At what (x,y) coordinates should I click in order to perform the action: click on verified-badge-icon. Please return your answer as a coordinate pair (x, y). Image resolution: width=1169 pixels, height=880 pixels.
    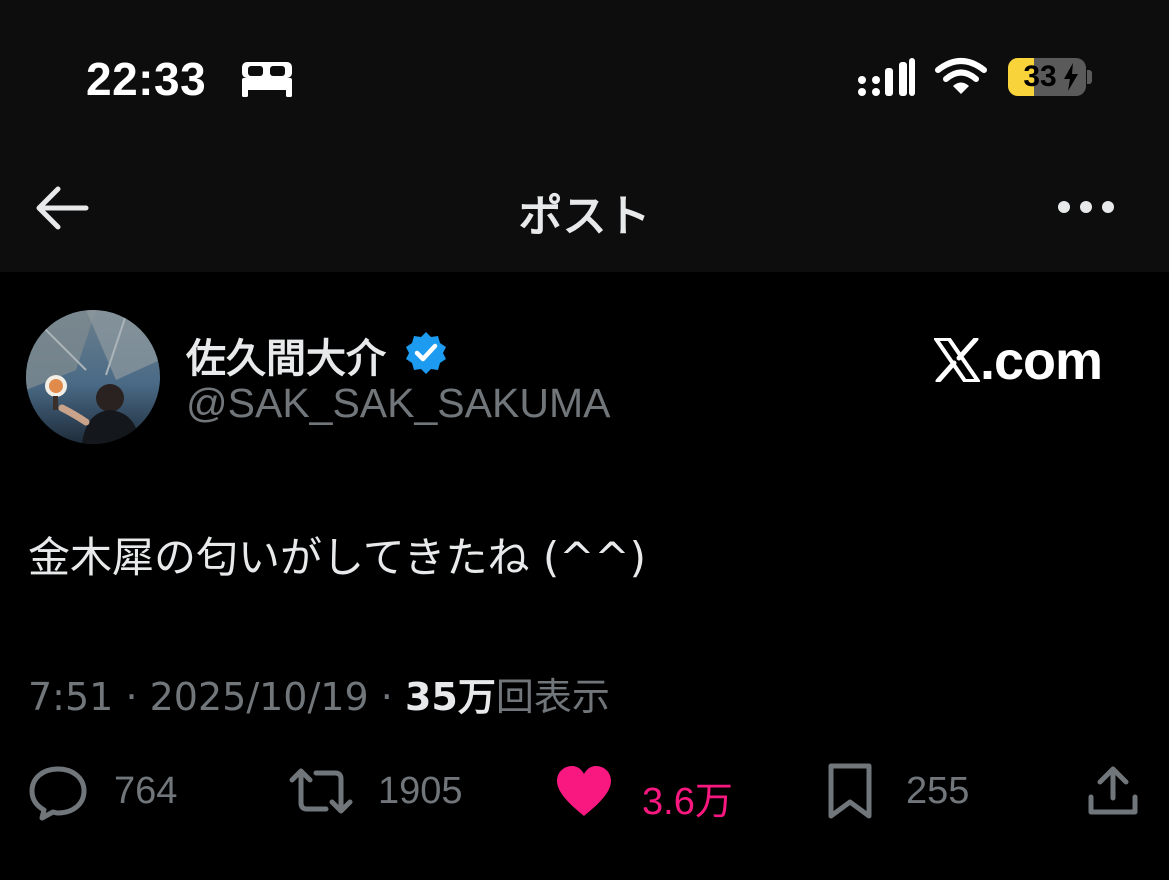
    Looking at the image, I should click on (426, 353).